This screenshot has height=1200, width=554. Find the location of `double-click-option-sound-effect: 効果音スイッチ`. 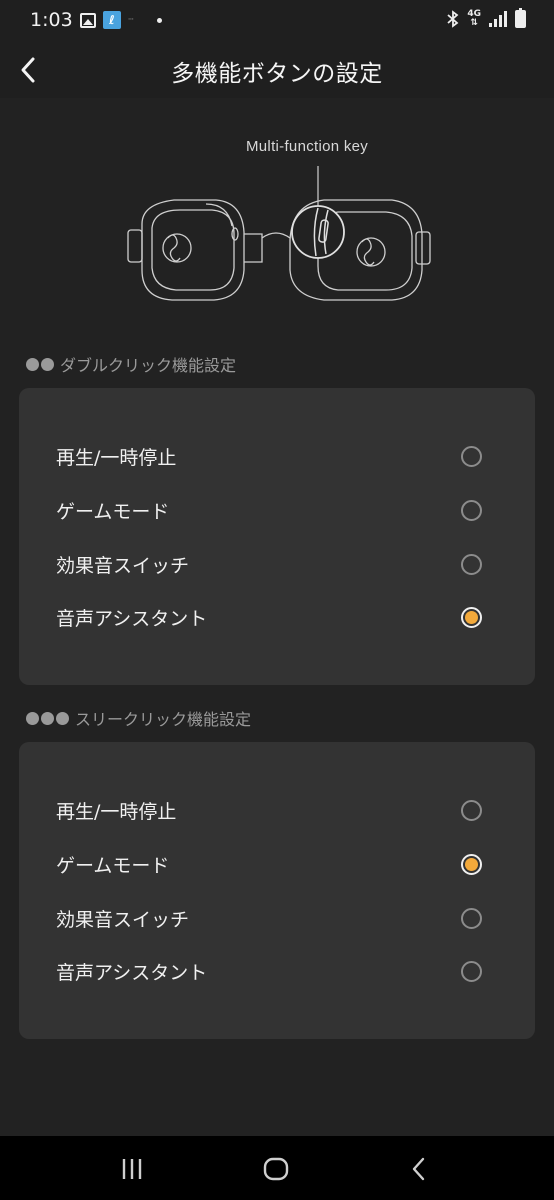

double-click-option-sound-effect: 効果音スイッチ is located at coordinates (277, 564).